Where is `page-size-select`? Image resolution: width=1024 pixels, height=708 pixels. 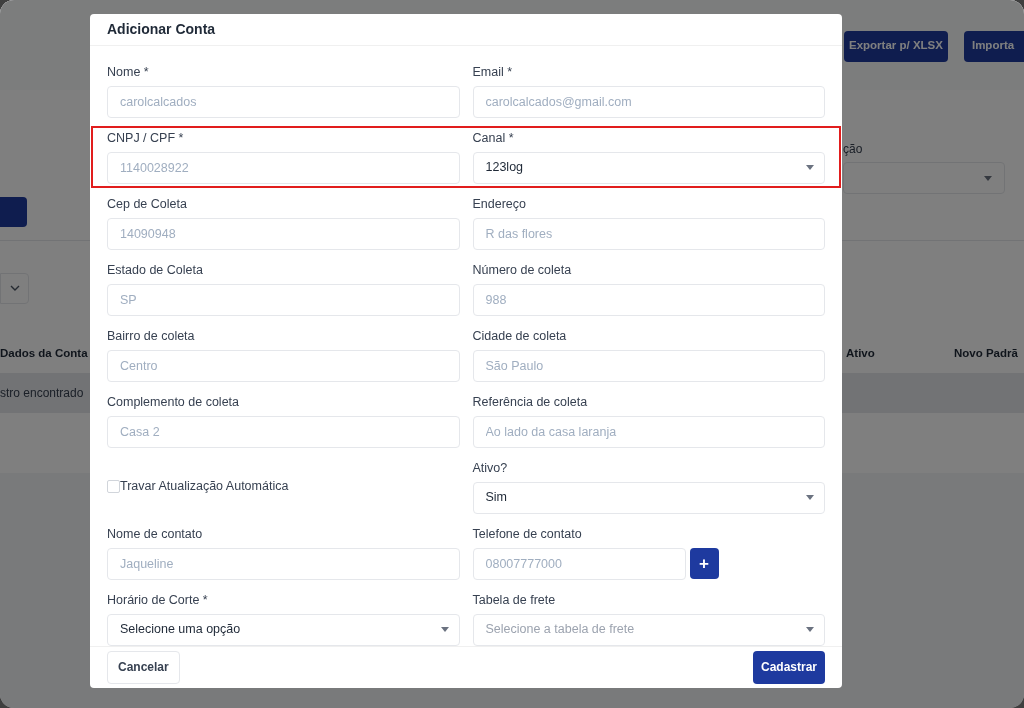 page-size-select is located at coordinates (14, 288).